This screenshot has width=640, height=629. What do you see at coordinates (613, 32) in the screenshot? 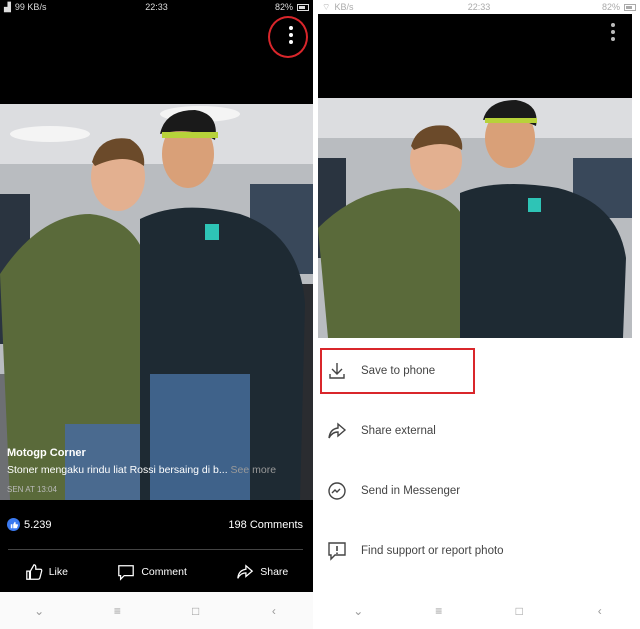
I see `kebab-menu-icon` at bounding box center [613, 32].